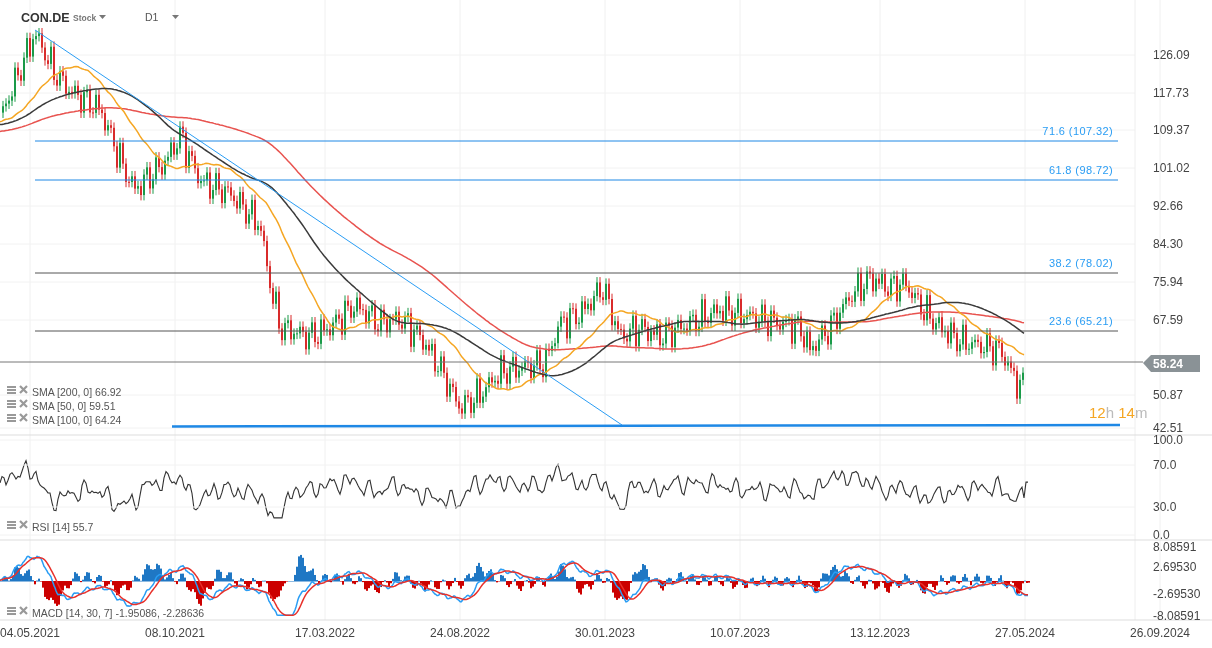 This screenshot has width=1212, height=648. What do you see at coordinates (74, 406) in the screenshot?
I see `indicator-legend: SMA [50, 0] 59.51` at bounding box center [74, 406].